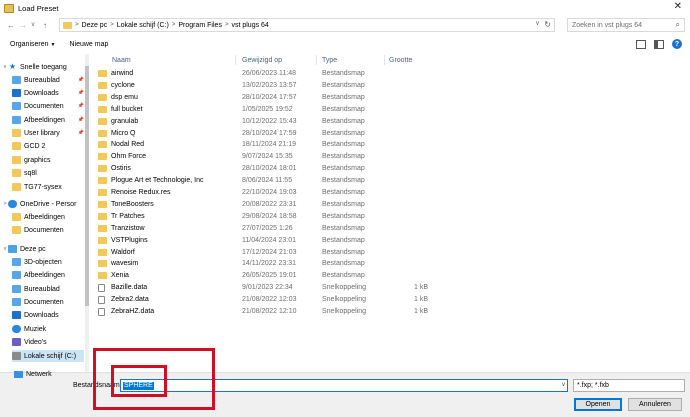  Describe the element at coordinates (537, 24) in the screenshot. I see `address-dropdown-icon: v` at that location.